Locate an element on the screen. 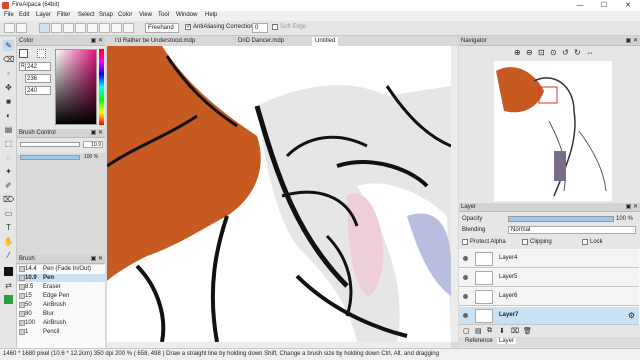 The width and height of the screenshot is (640, 360). gradient-tool-icon: ▤ is located at coordinates (8, 129).